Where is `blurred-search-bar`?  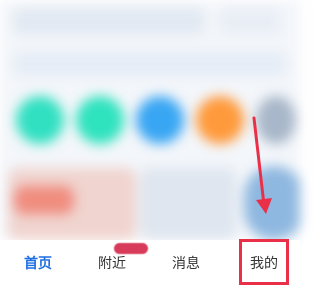
blurred-search-bar is located at coordinates (150, 64).